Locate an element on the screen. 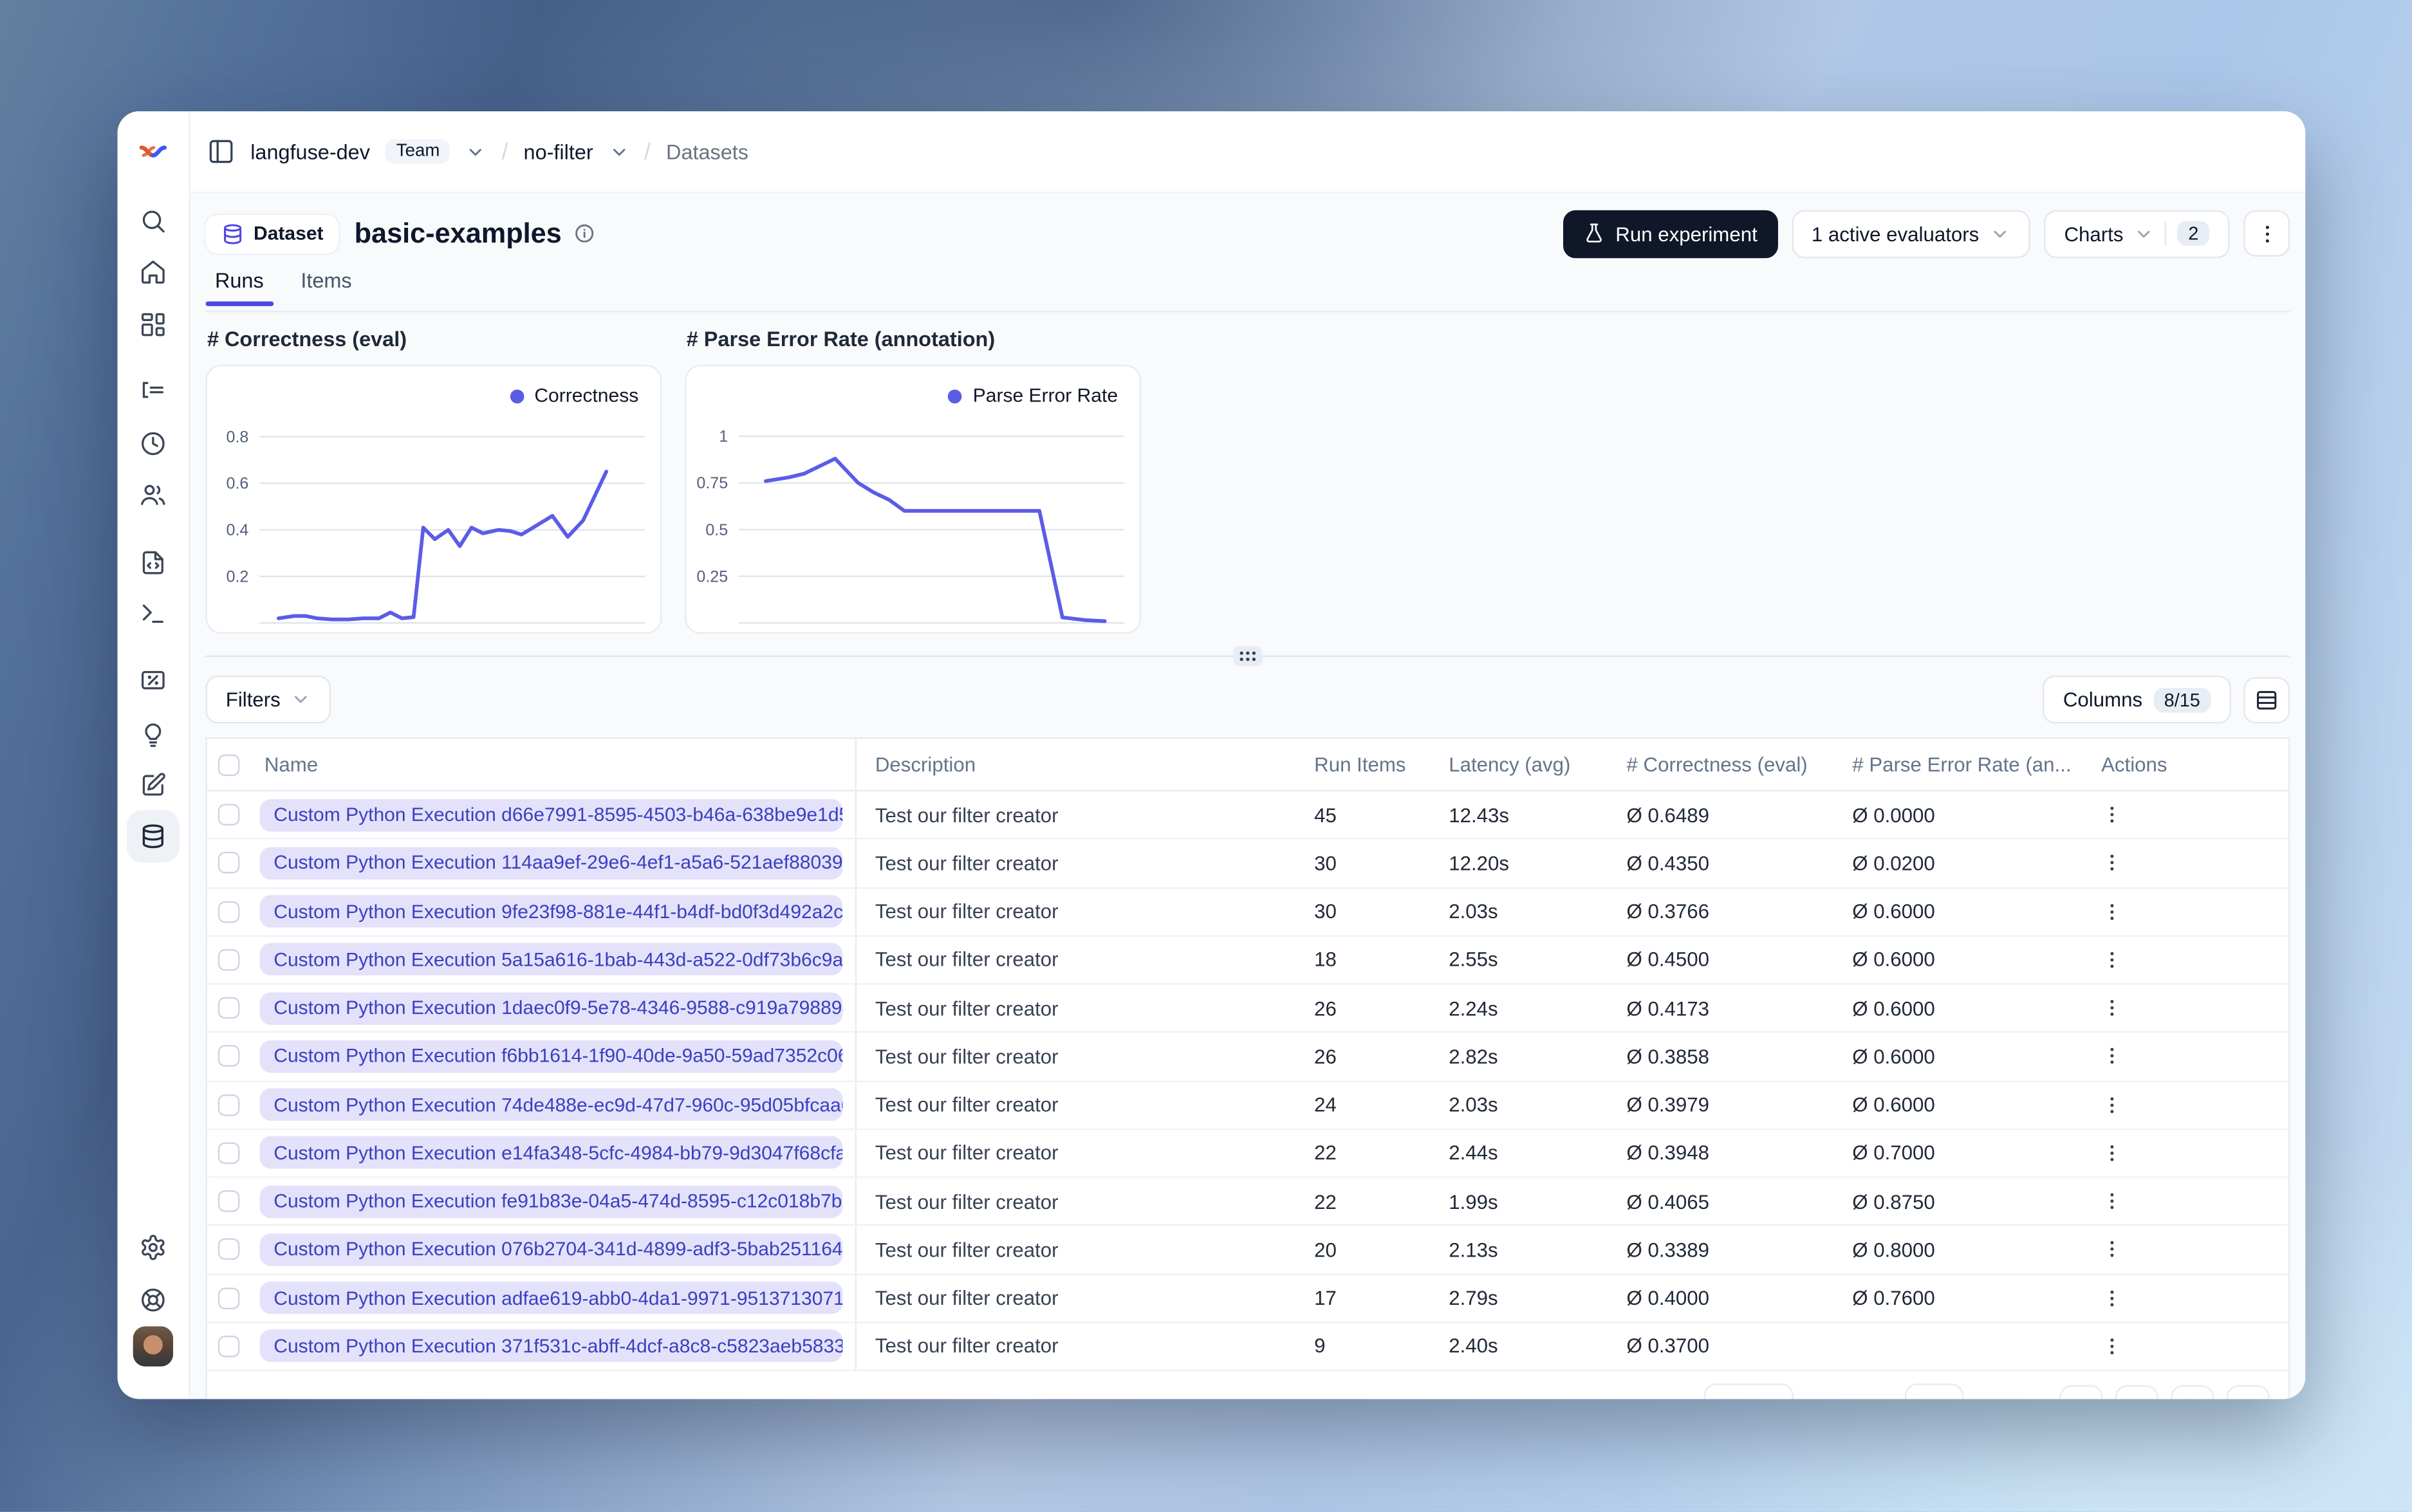 The image size is (2412, 1512). annotation-icon is located at coordinates (153, 785).